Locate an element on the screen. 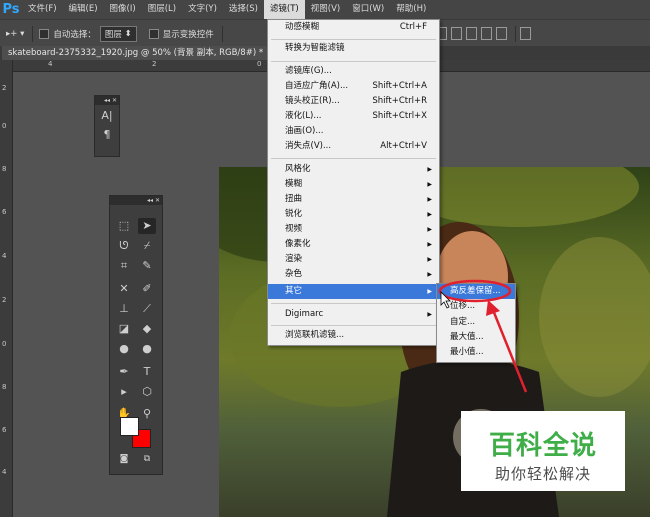 The image size is (650, 517). shortcut-label: Alt+Ctrl+V is located at coordinates (403, 146).